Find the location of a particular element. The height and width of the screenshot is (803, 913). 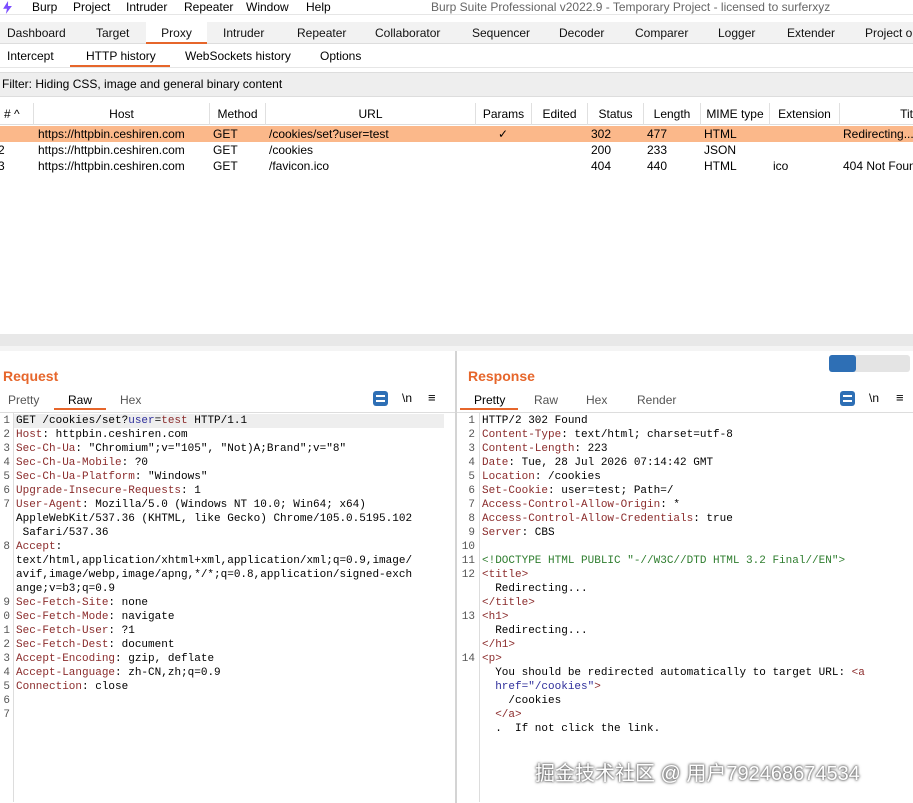

tab-collaborator: Collaborator is located at coordinates (407, 33).